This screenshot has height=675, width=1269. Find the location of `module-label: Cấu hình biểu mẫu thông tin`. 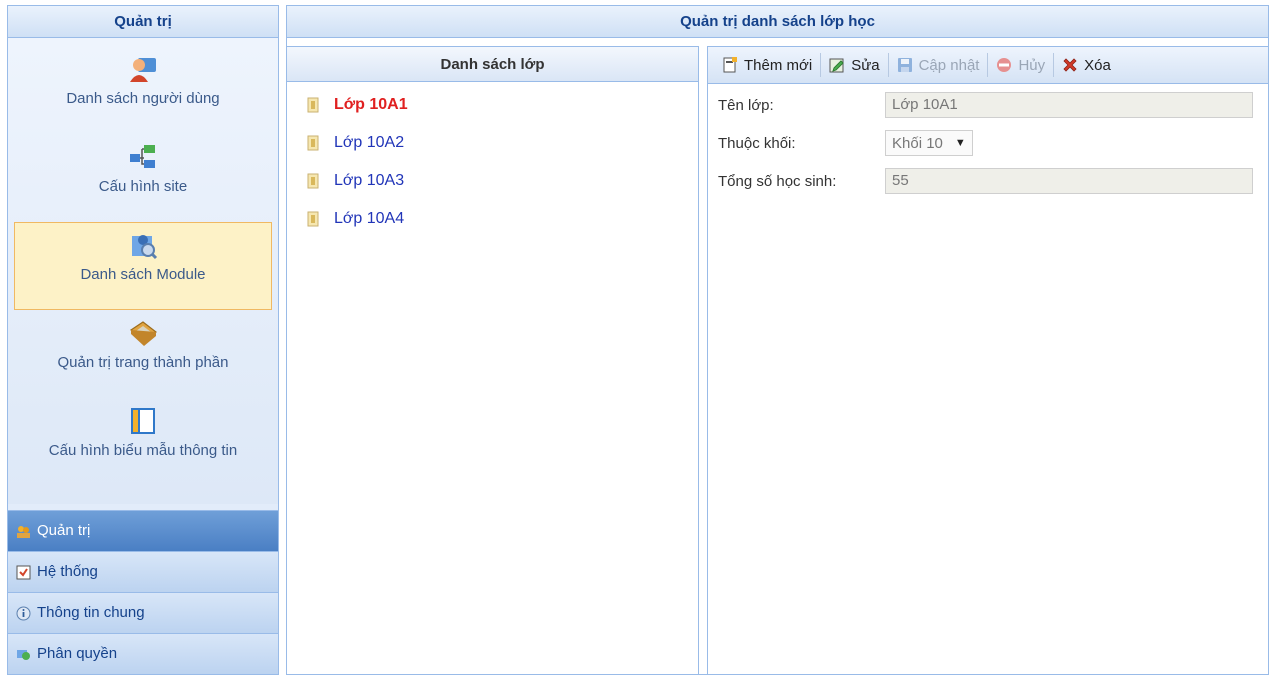

module-label: Cấu hình biểu mẫu thông tin is located at coordinates (143, 450).